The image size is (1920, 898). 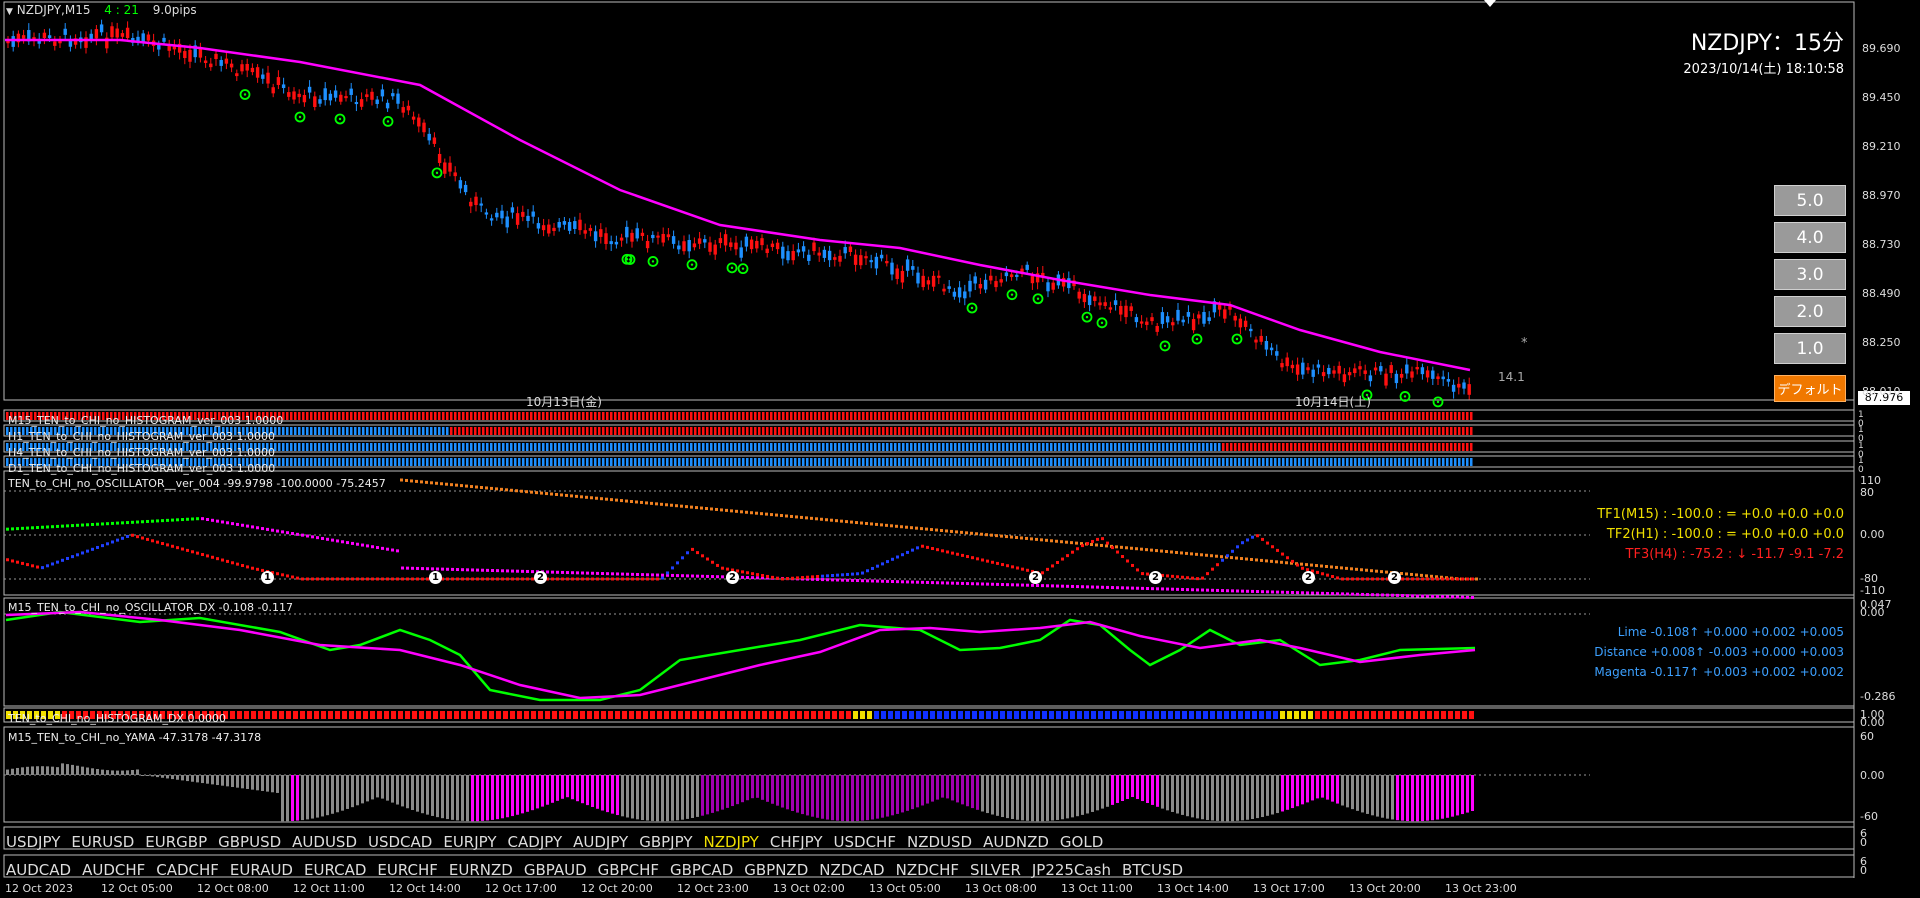 I want to click on symbol-nzdusd: NZDUSD, so click(x=939, y=842).